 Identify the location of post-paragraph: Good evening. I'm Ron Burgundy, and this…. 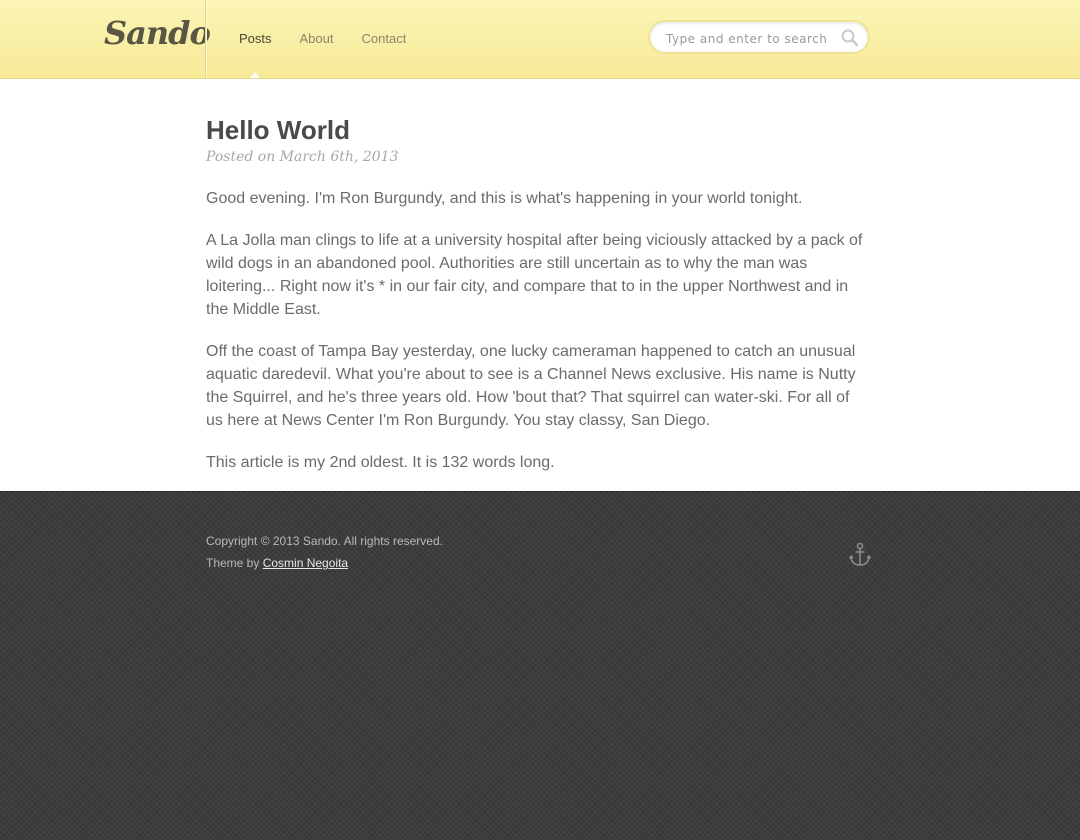
(504, 198).